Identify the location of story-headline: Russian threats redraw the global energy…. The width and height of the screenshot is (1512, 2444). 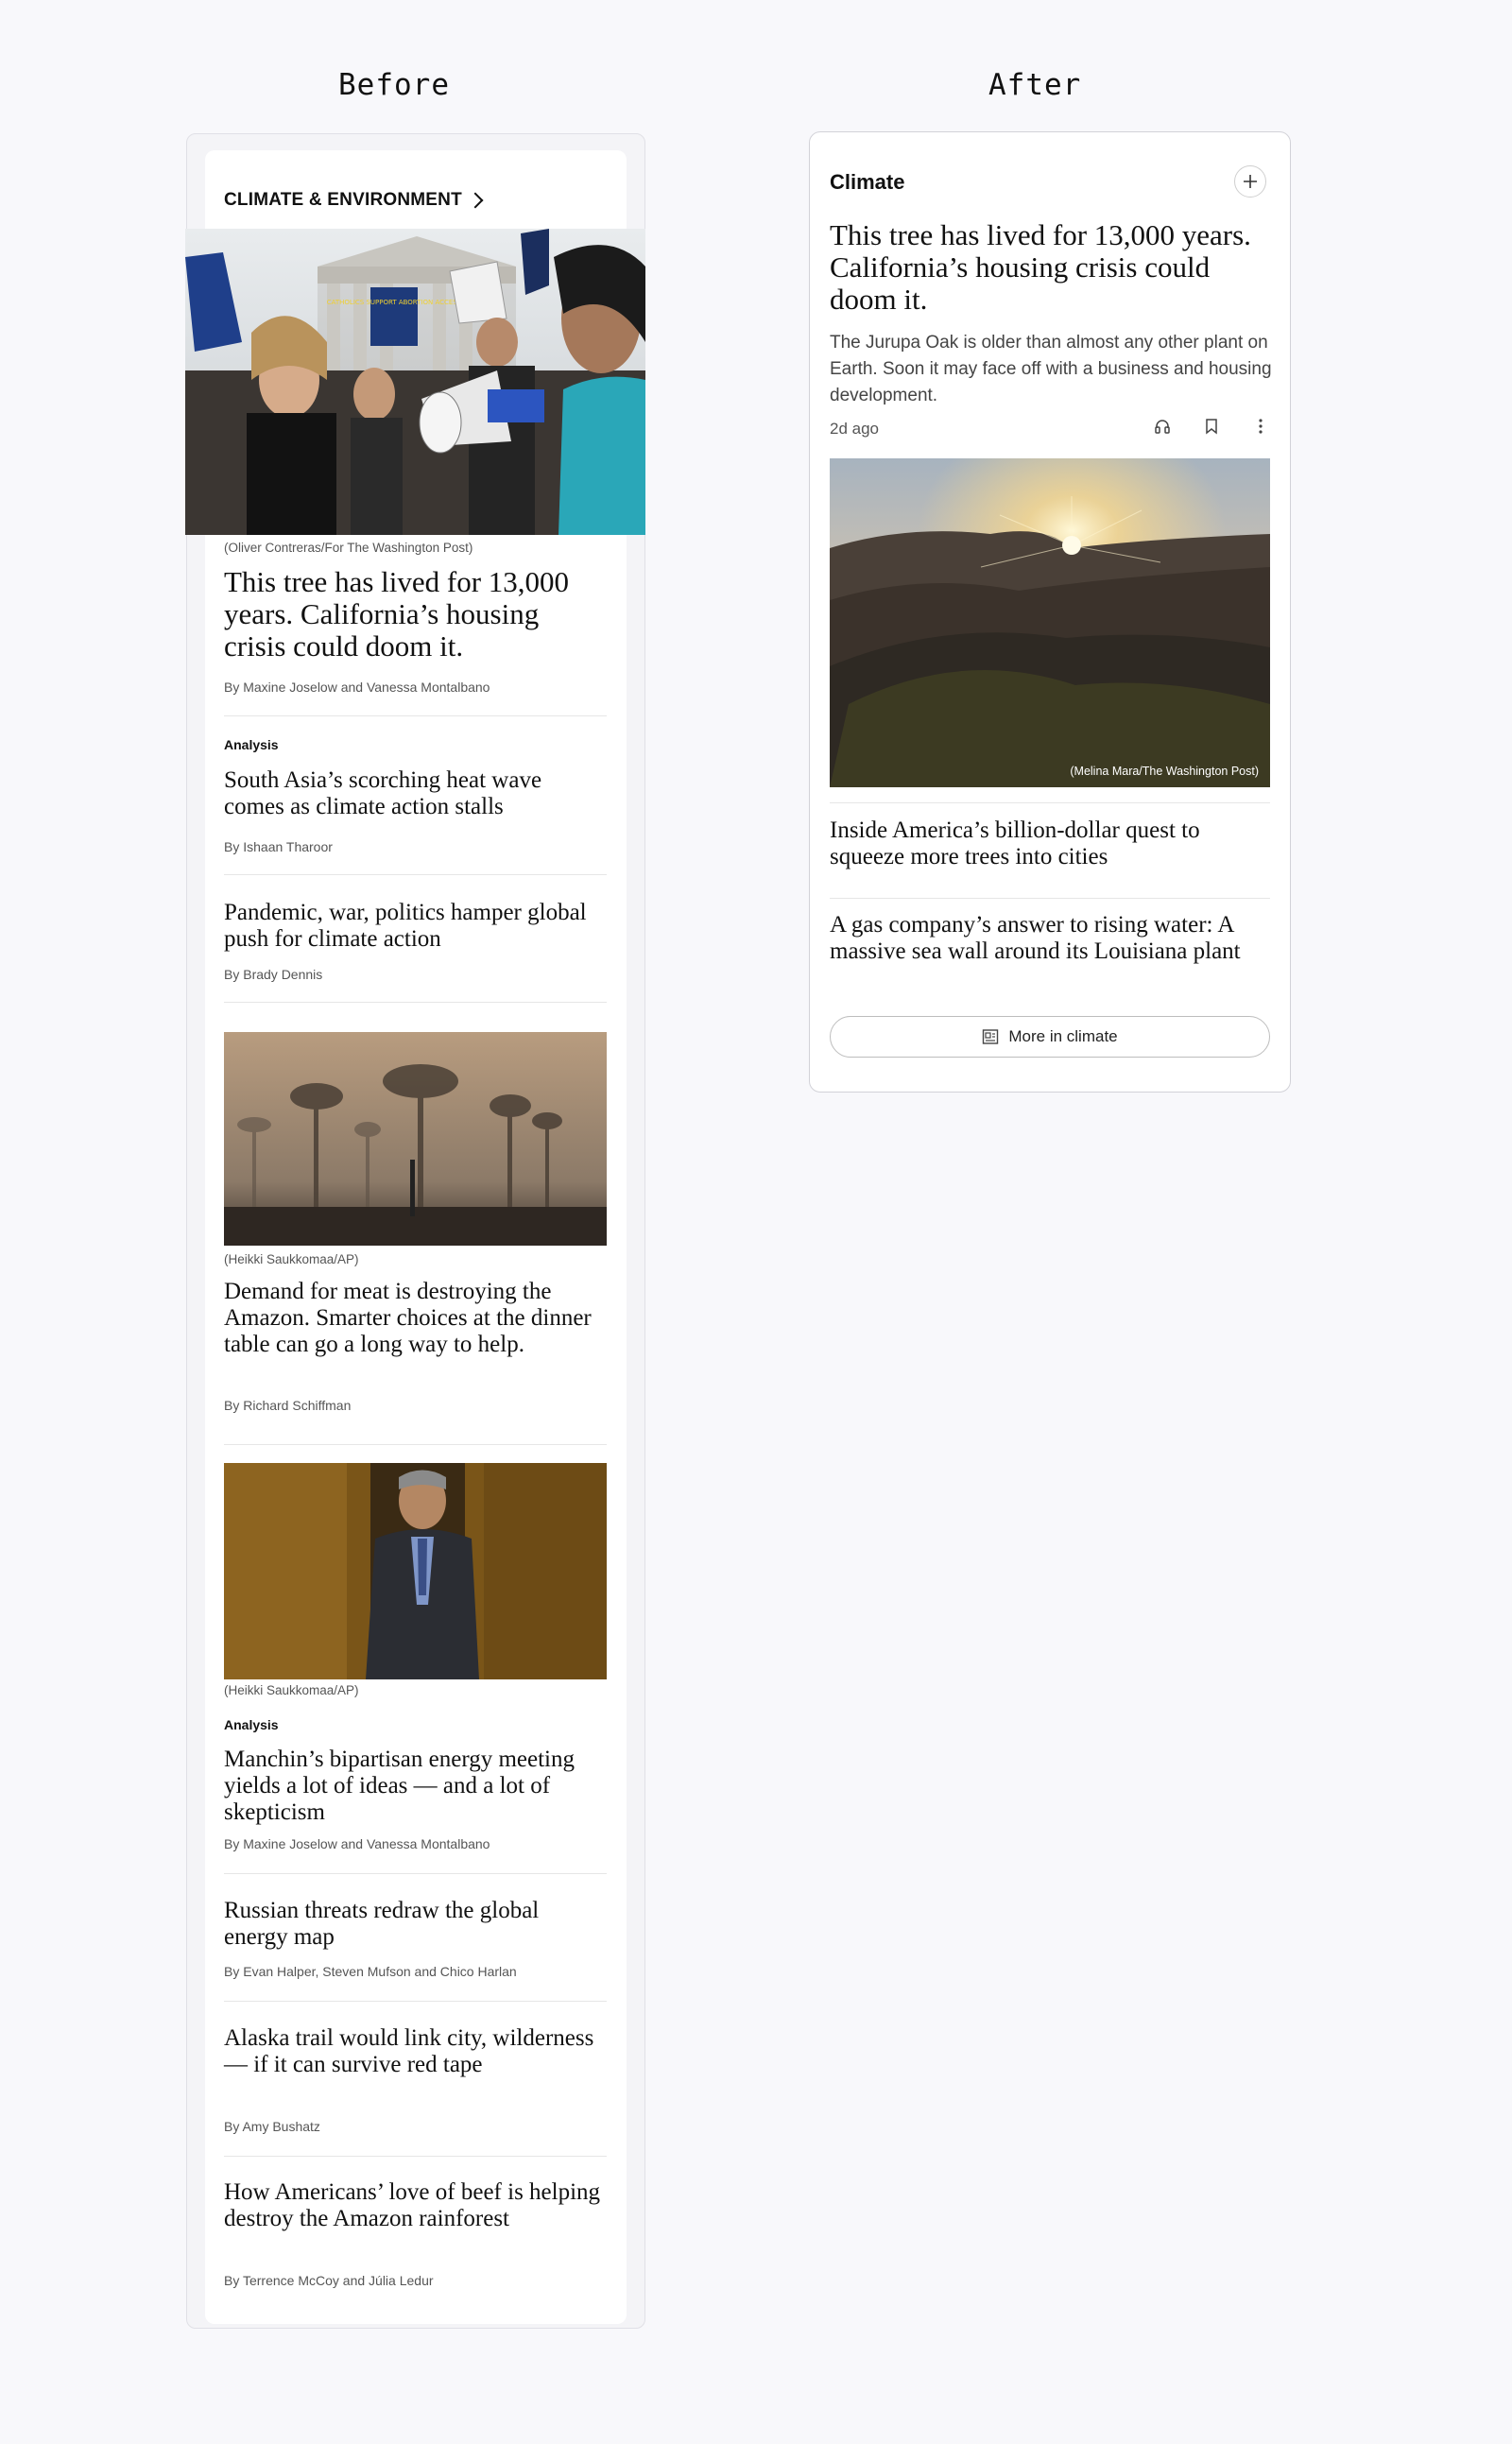
(415, 1924).